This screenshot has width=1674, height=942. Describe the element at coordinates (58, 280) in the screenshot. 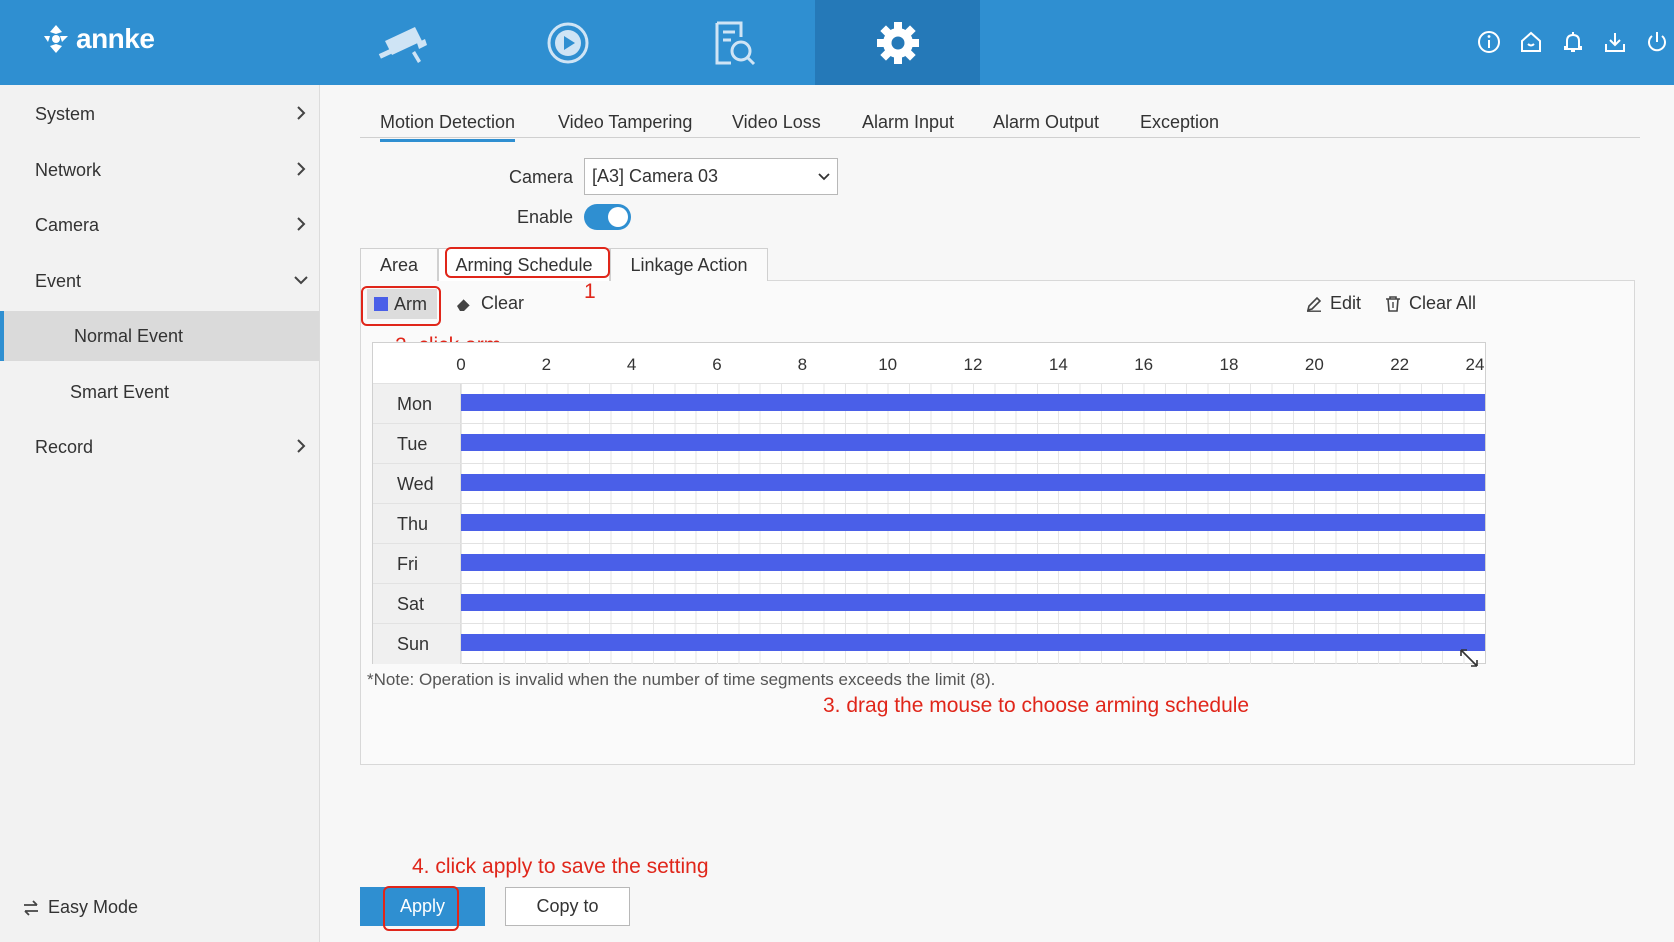

I see `sidebar-item-label: Event` at that location.